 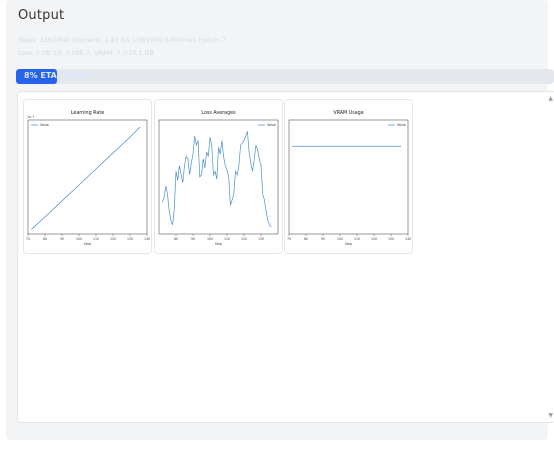 I want to click on chart-title: VRAM Usage, so click(x=348, y=113).